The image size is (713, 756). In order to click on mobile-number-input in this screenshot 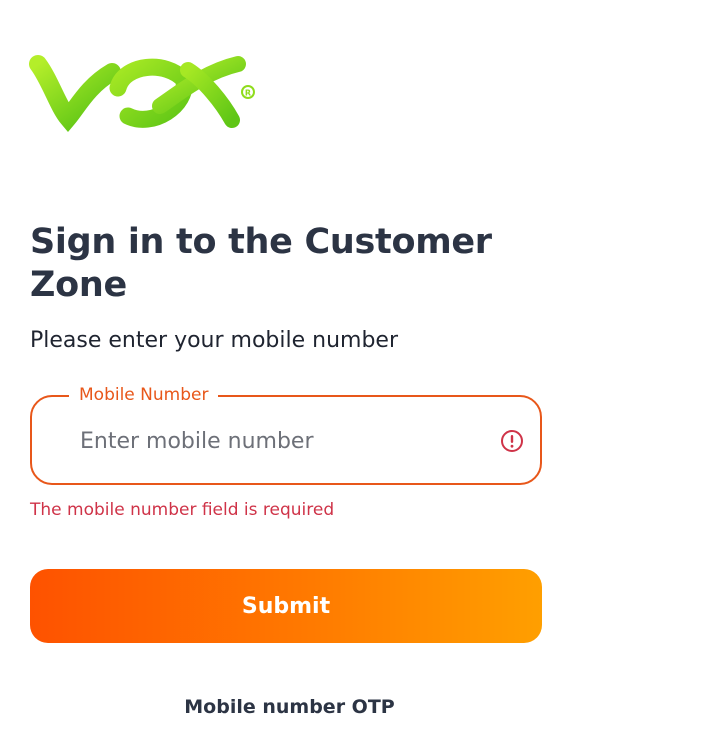, I will do `click(280, 441)`.